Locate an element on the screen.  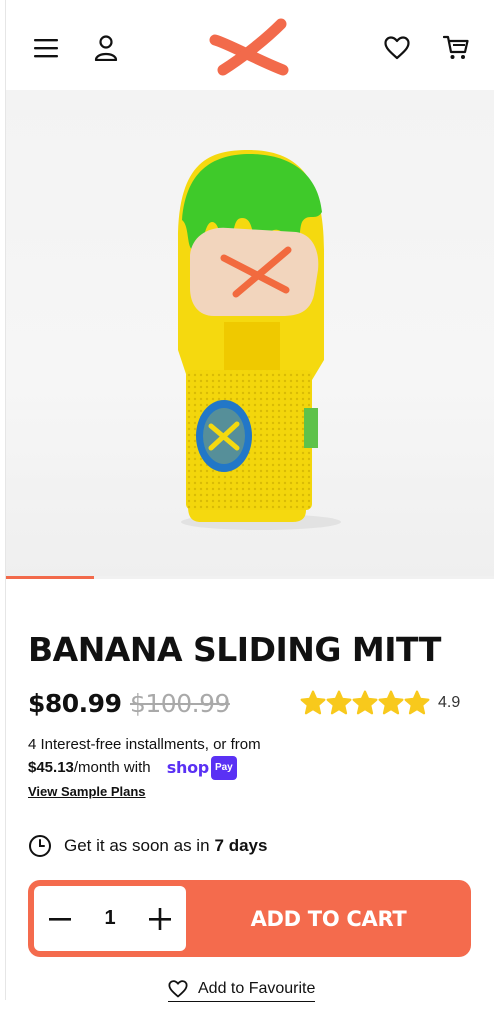
menu-button is located at coordinates (46, 48).